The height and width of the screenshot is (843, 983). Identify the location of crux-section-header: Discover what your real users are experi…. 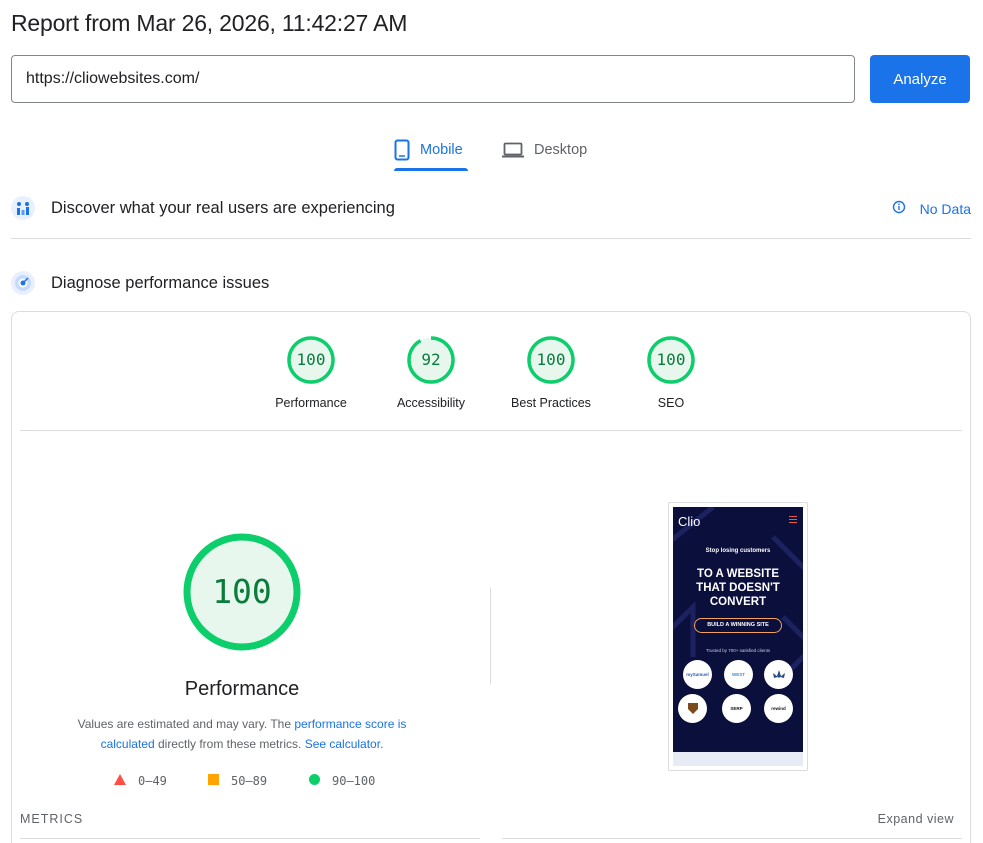
(491, 208).